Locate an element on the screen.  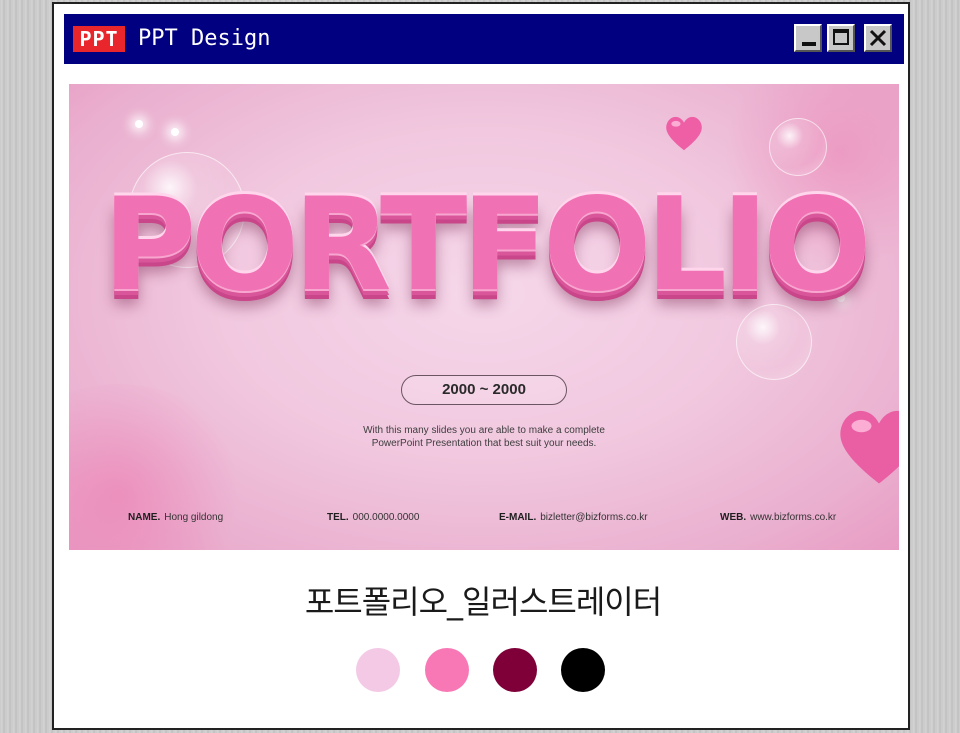
maximize-icon is located at coordinates (841, 37).